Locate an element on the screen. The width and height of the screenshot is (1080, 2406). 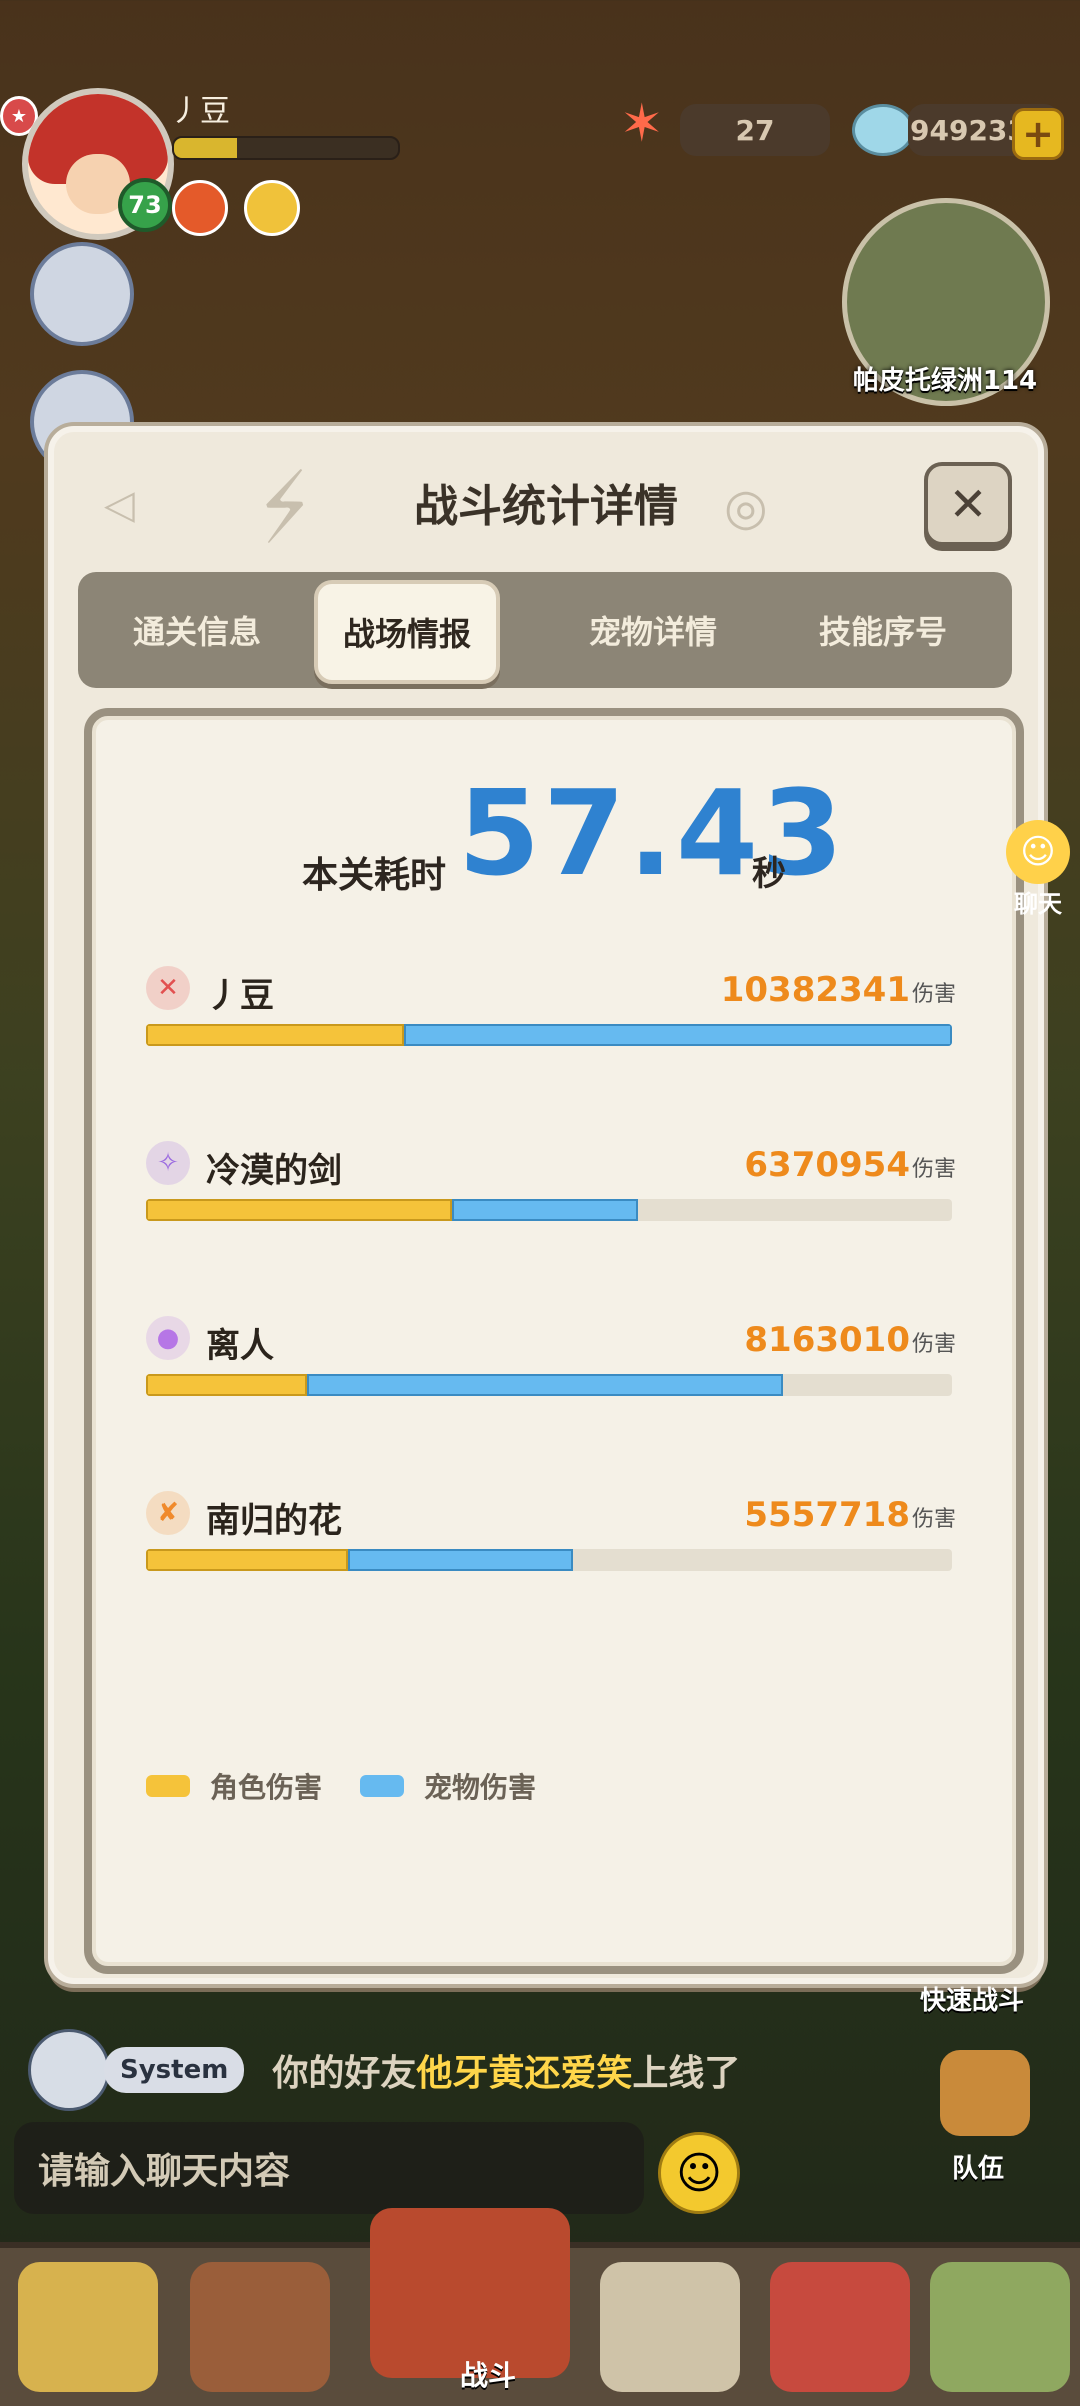
starfish-icon: ✶ is located at coordinates (642, 124).